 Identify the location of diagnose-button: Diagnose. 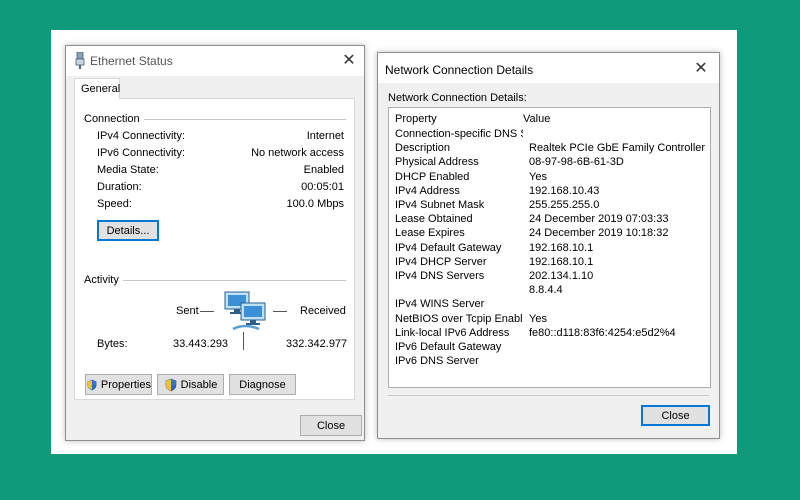
(262, 384).